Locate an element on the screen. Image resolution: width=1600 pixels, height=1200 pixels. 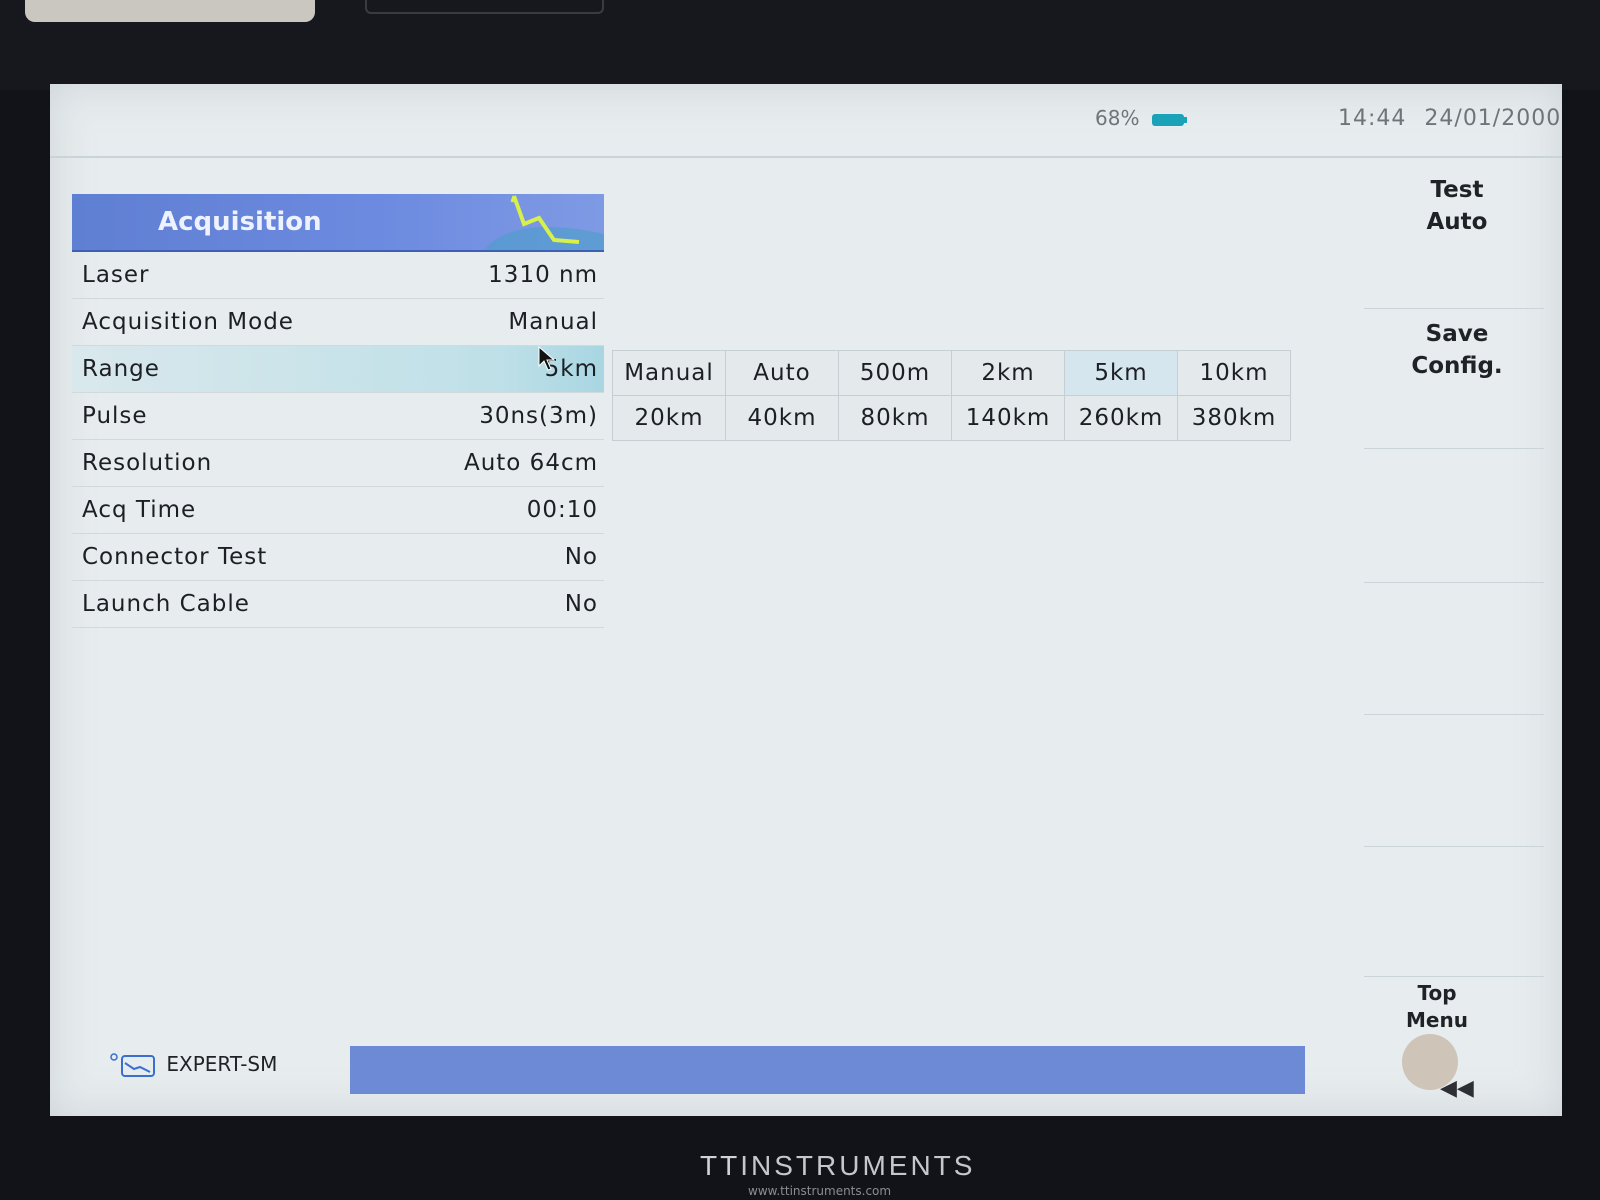
range-option-20km: 20km is located at coordinates (669, 418).